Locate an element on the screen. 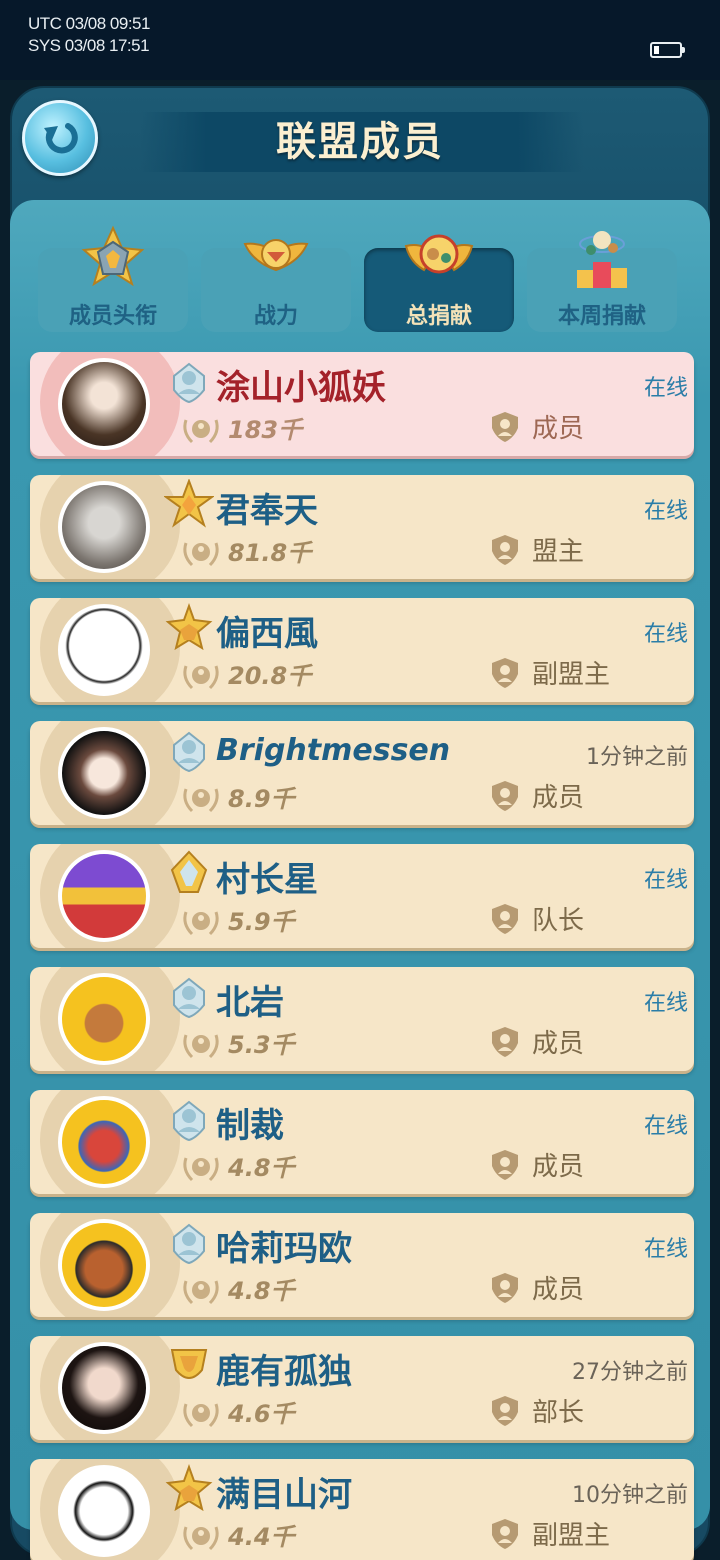  member-power: 4.4千 is located at coordinates (261, 1537).